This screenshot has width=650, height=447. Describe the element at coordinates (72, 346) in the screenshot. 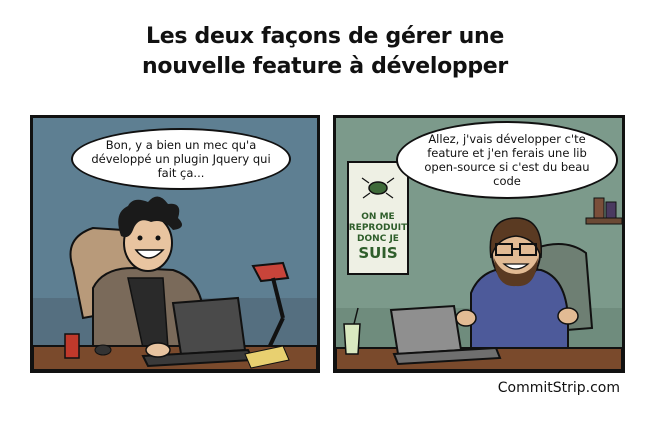

I see `soda-can` at that location.